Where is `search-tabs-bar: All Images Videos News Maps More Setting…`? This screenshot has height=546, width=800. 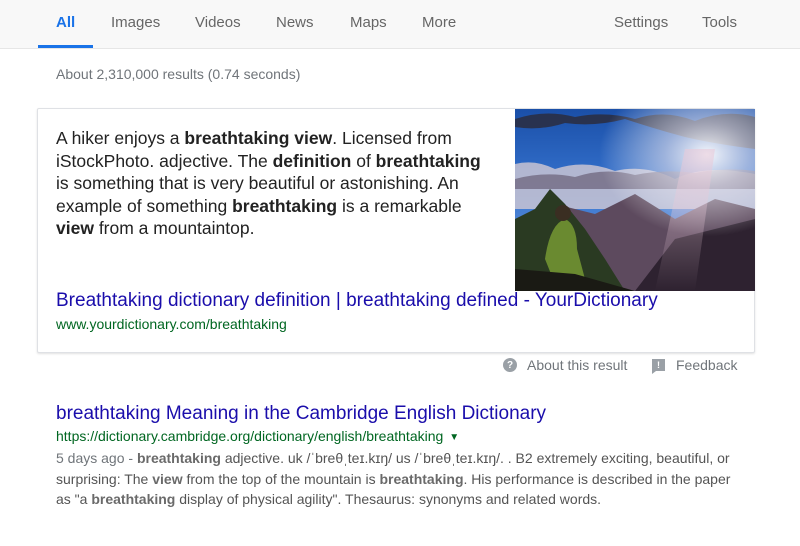 search-tabs-bar: All Images Videos News Maps More Setting… is located at coordinates (400, 24).